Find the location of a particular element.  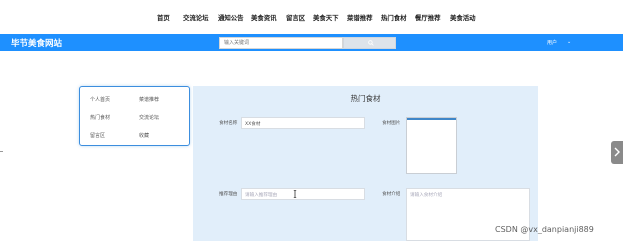

nav-item-food-world: 美食天下 is located at coordinates (326, 17).